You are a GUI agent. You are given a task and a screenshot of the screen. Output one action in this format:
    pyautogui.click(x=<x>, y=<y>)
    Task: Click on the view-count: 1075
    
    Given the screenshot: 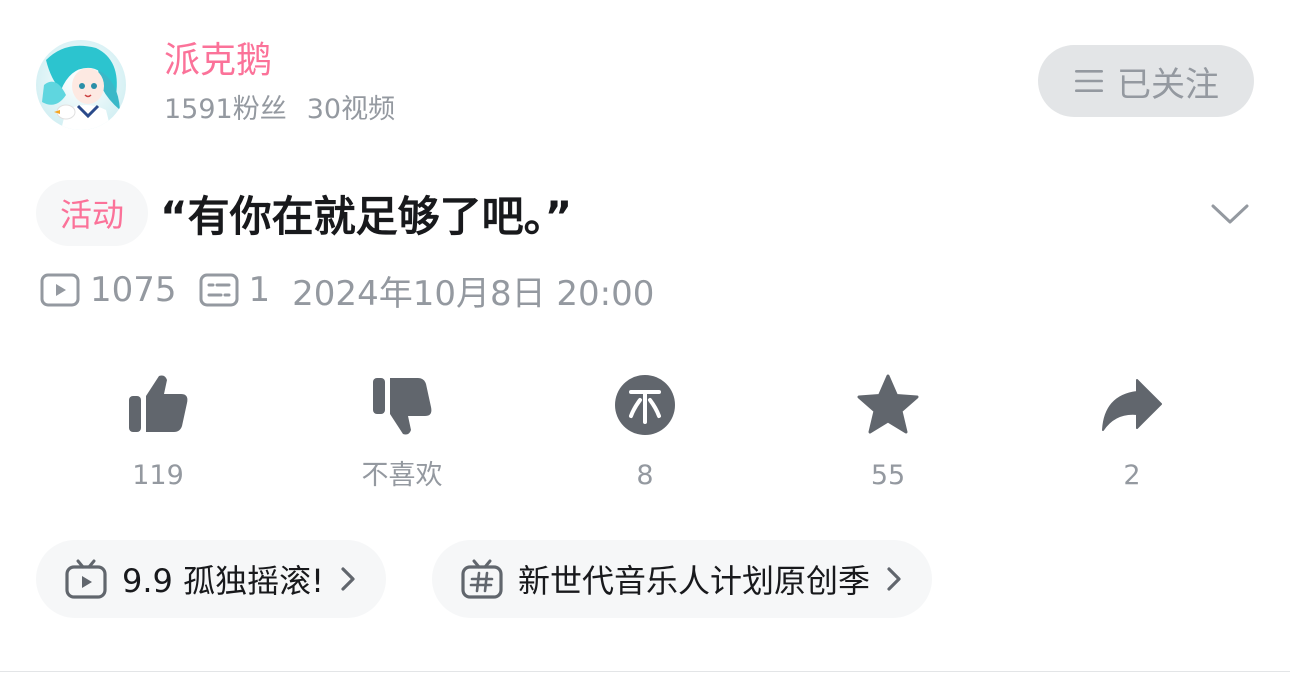 What is the action you would take?
    pyautogui.click(x=133, y=290)
    